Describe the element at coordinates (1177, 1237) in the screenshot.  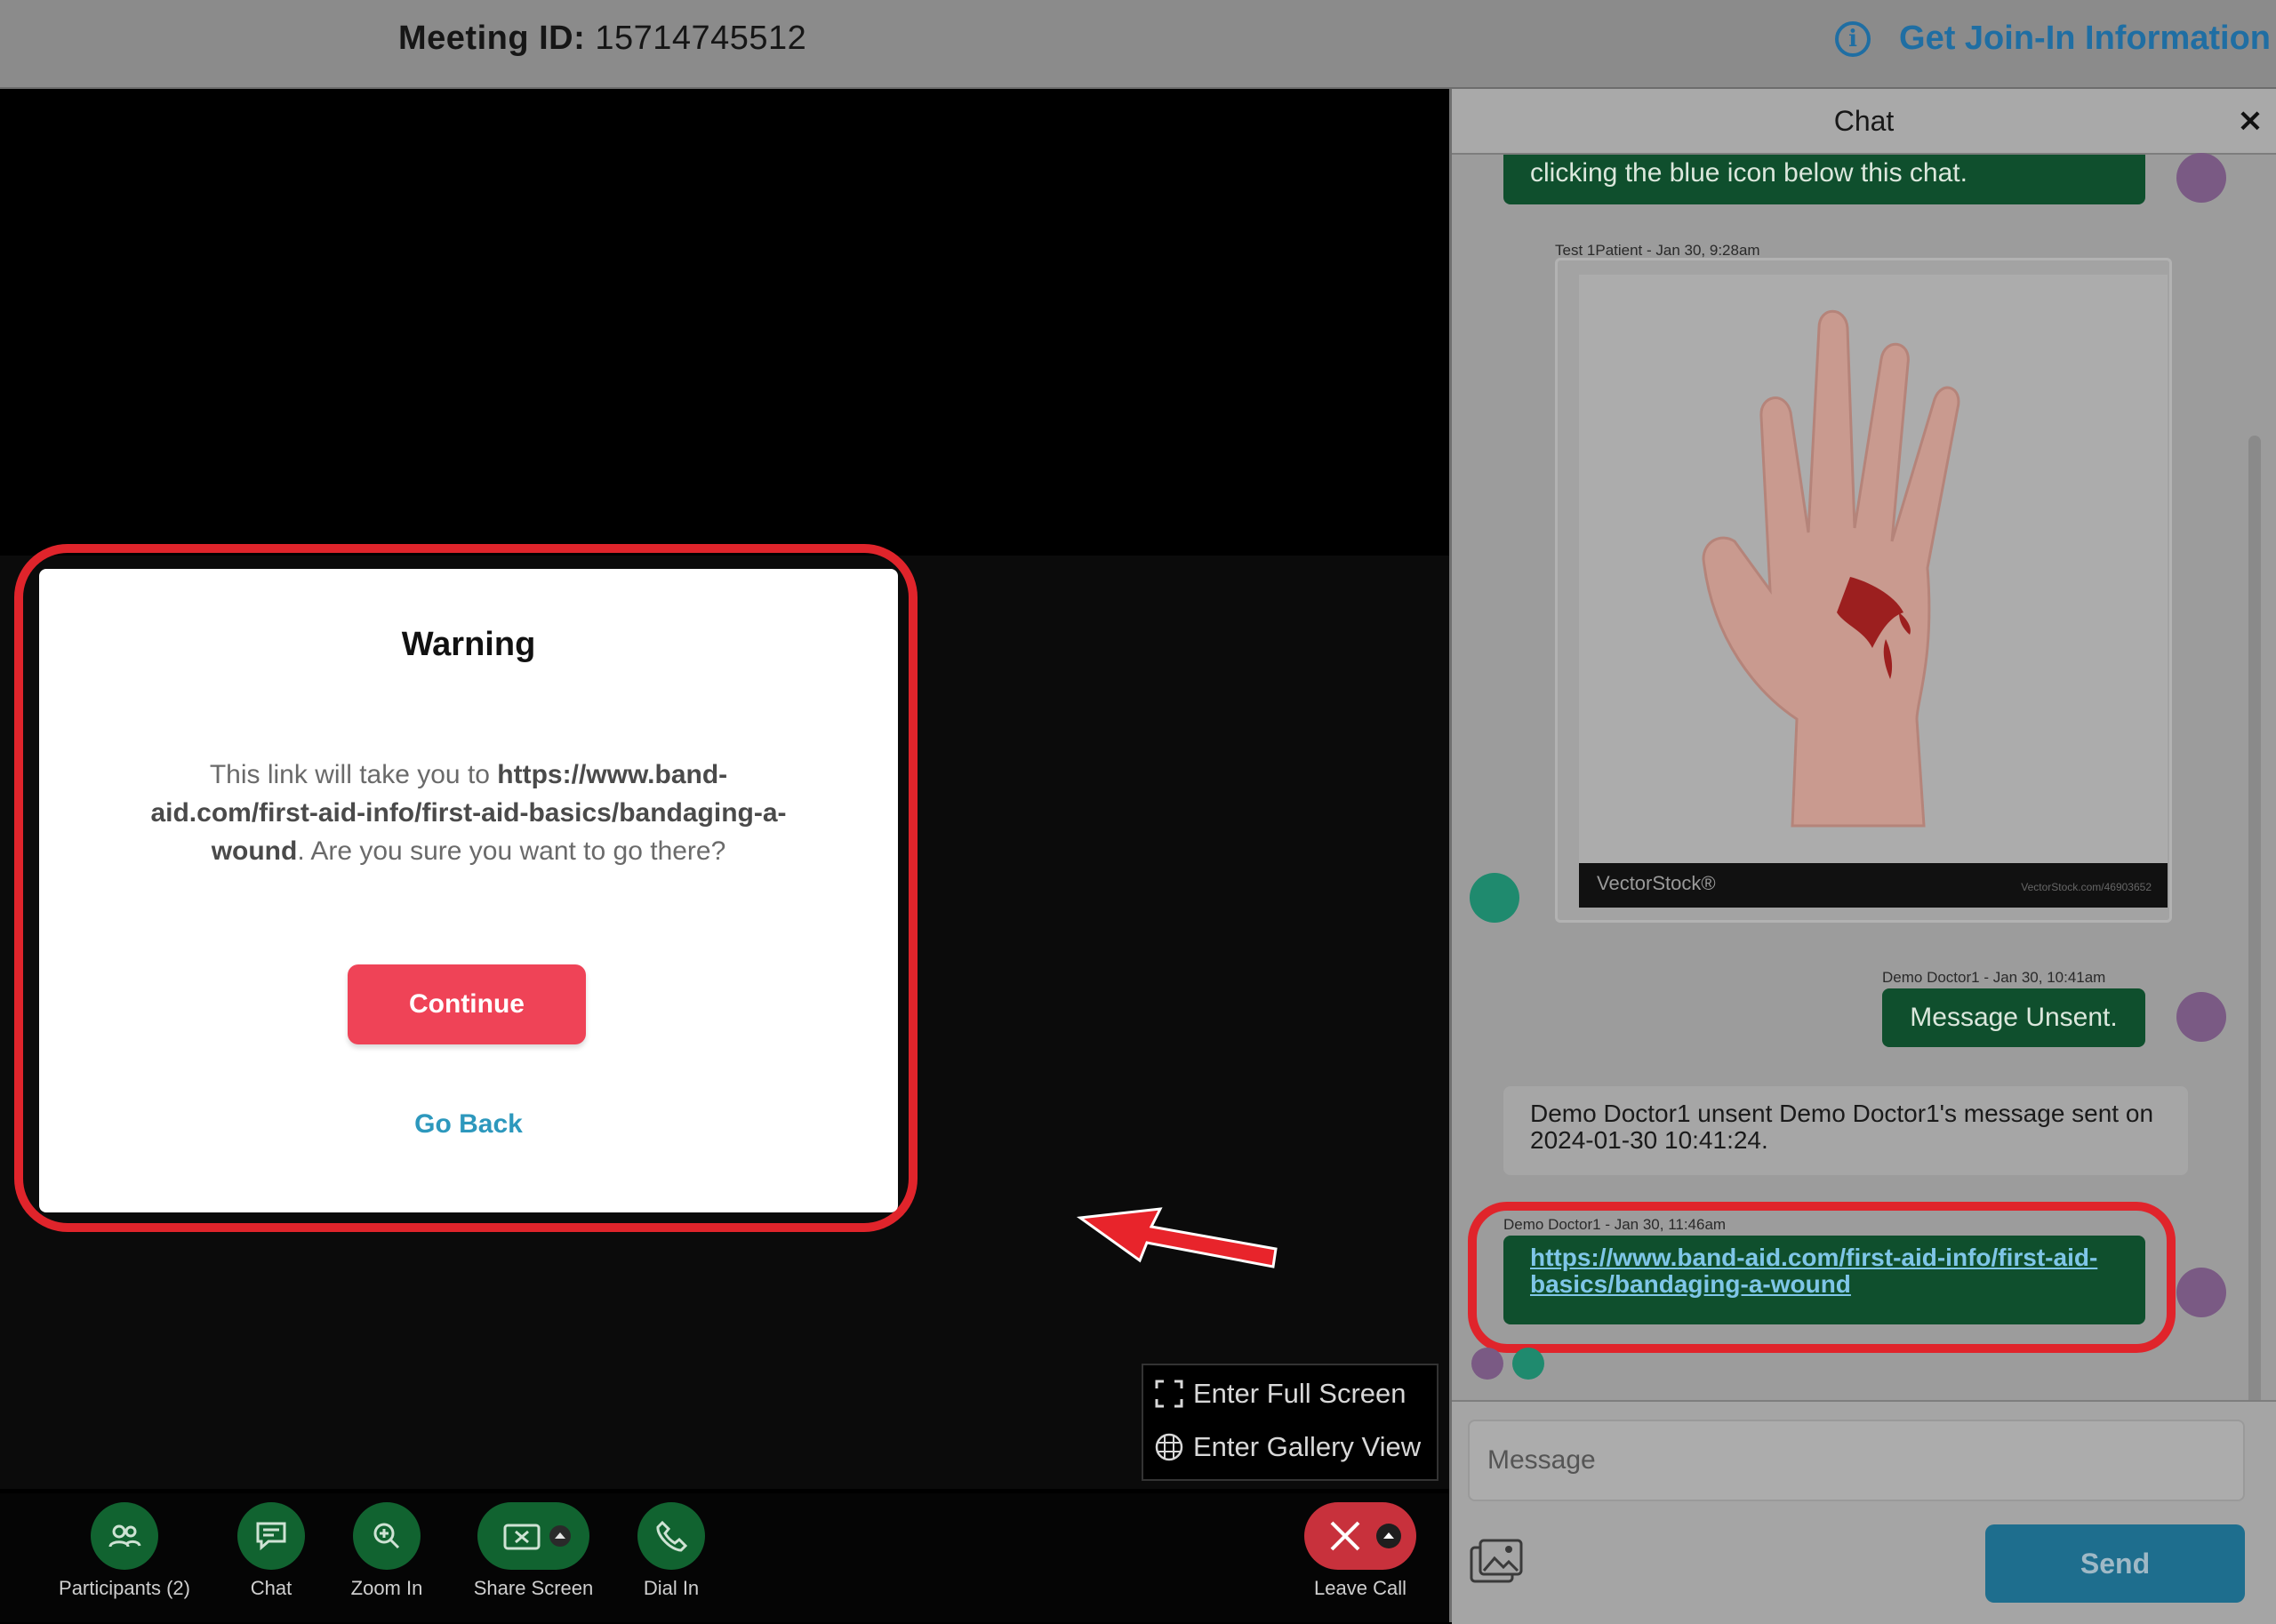
I see `red-arrow-annotation` at that location.